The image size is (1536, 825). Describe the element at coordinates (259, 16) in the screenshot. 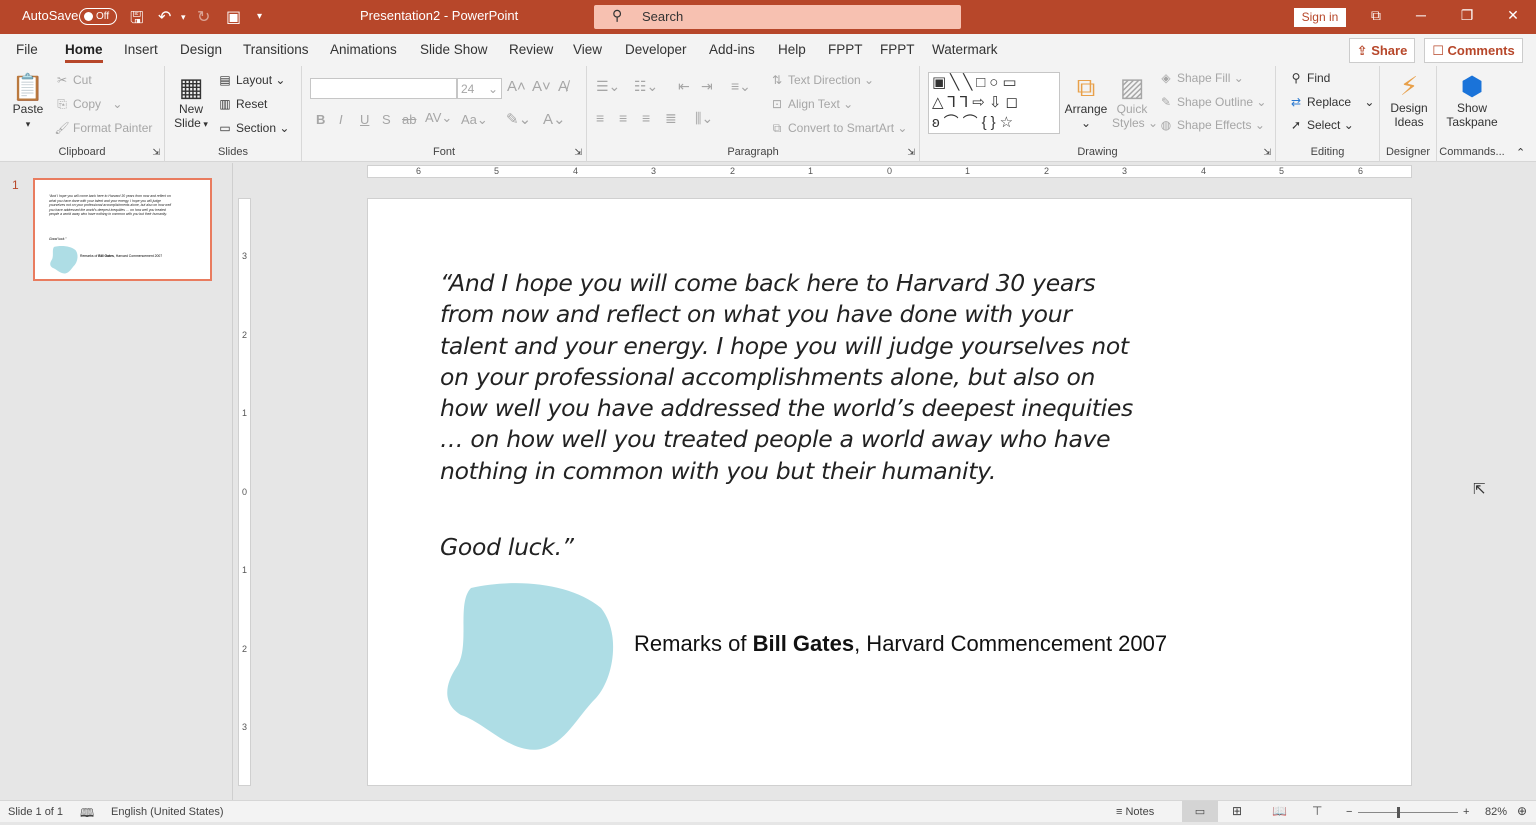

I see `customize-qat-icon: ▾` at that location.